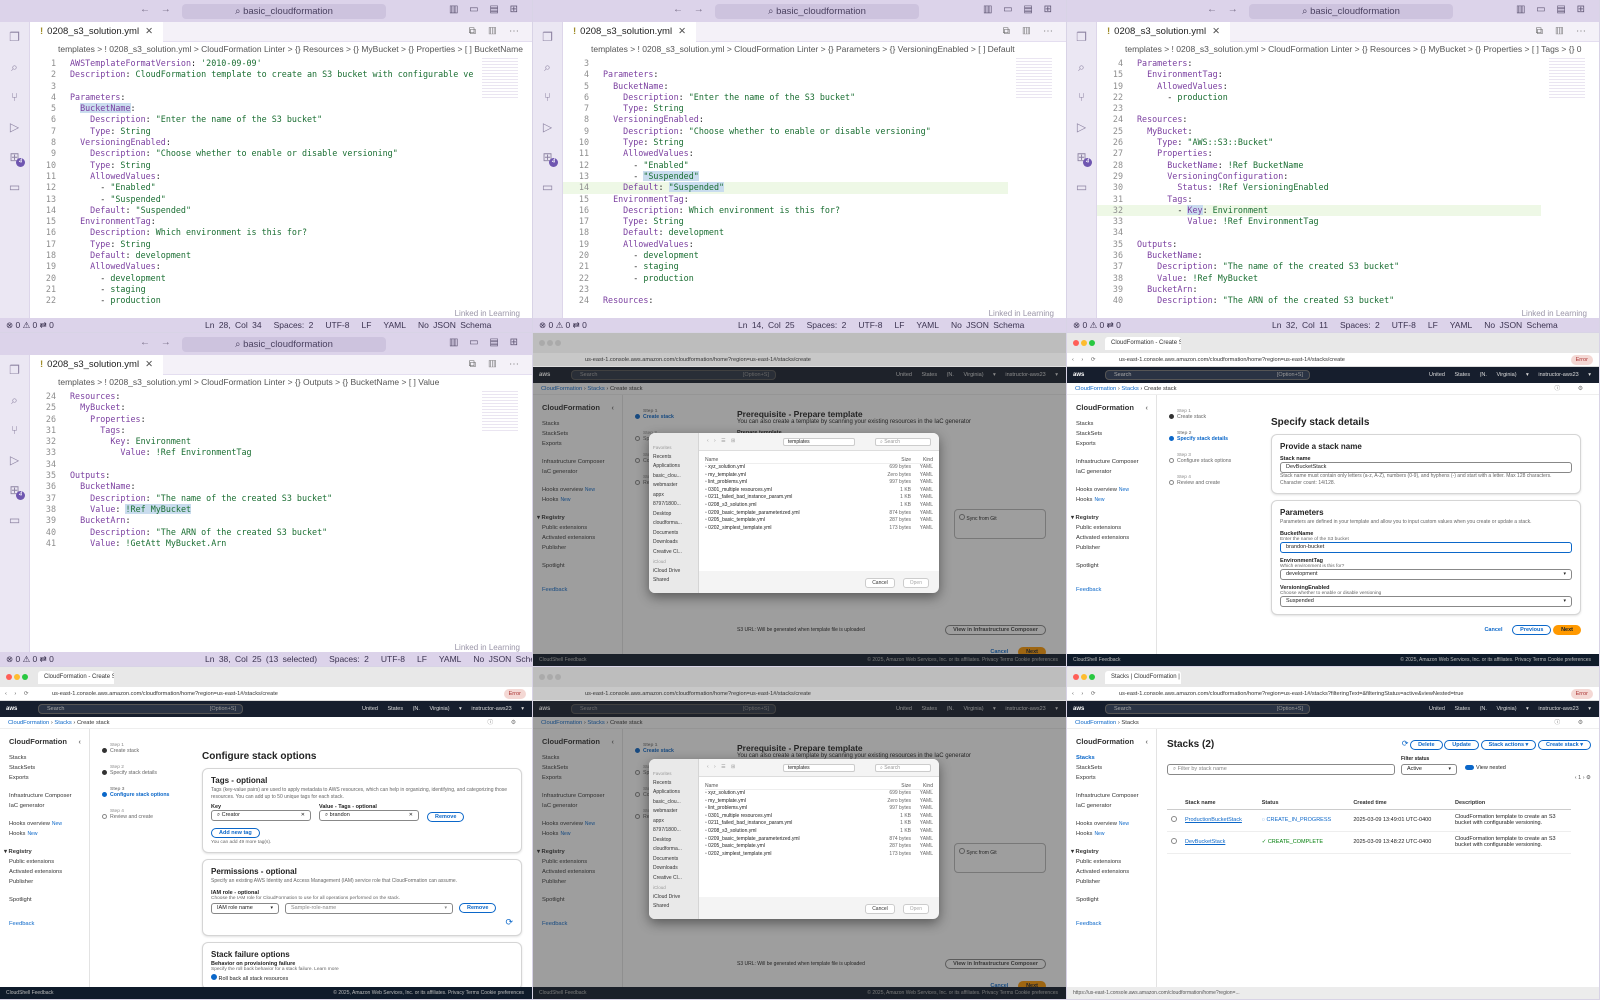 The height and width of the screenshot is (1000, 1600). What do you see at coordinates (362, 922) in the screenshot?
I see `refresh-icon: ⟳` at bounding box center [362, 922].